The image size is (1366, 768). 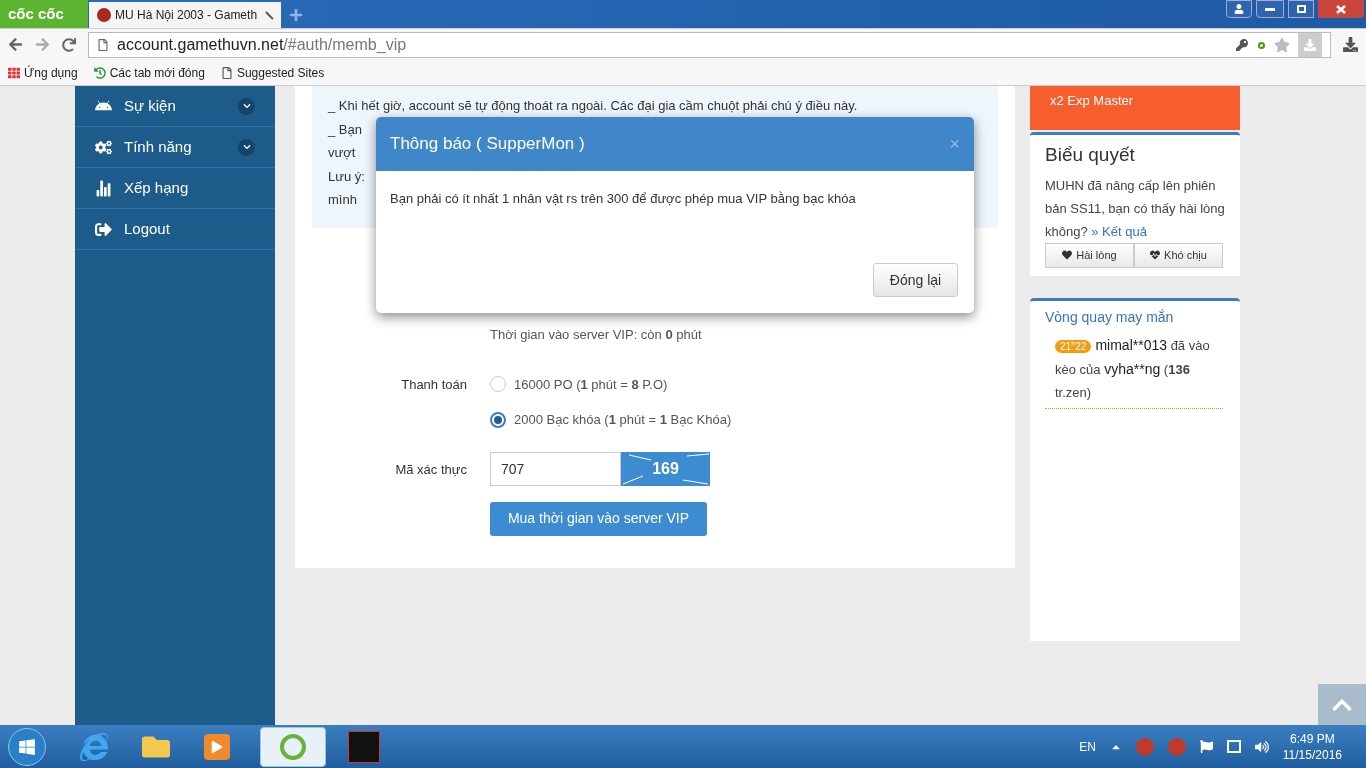 I want to click on key-icon, so click(x=1242, y=44).